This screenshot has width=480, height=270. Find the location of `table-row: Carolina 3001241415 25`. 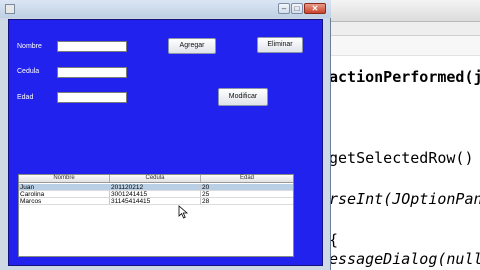

table-row: Carolina 3001241415 25 is located at coordinates (156, 194).